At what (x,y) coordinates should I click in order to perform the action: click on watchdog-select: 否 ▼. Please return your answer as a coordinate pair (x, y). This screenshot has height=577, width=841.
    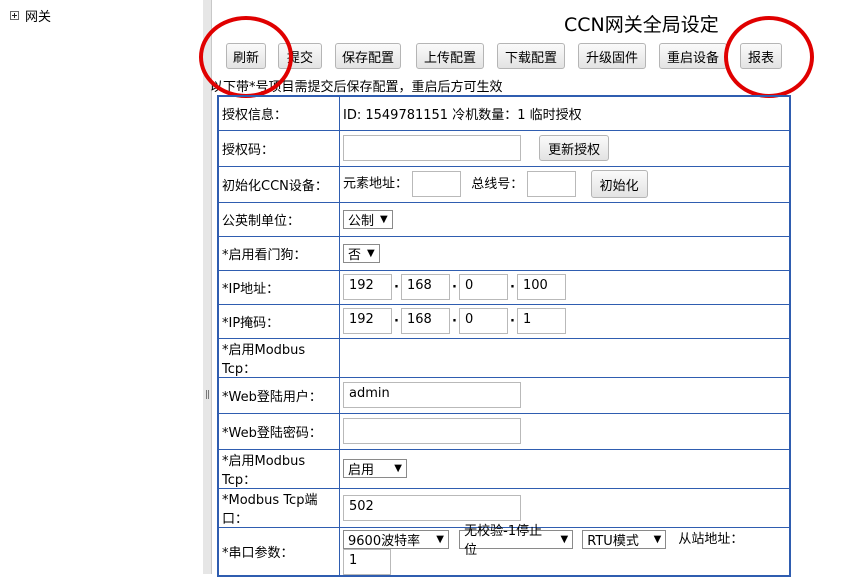
    Looking at the image, I should click on (361, 253).